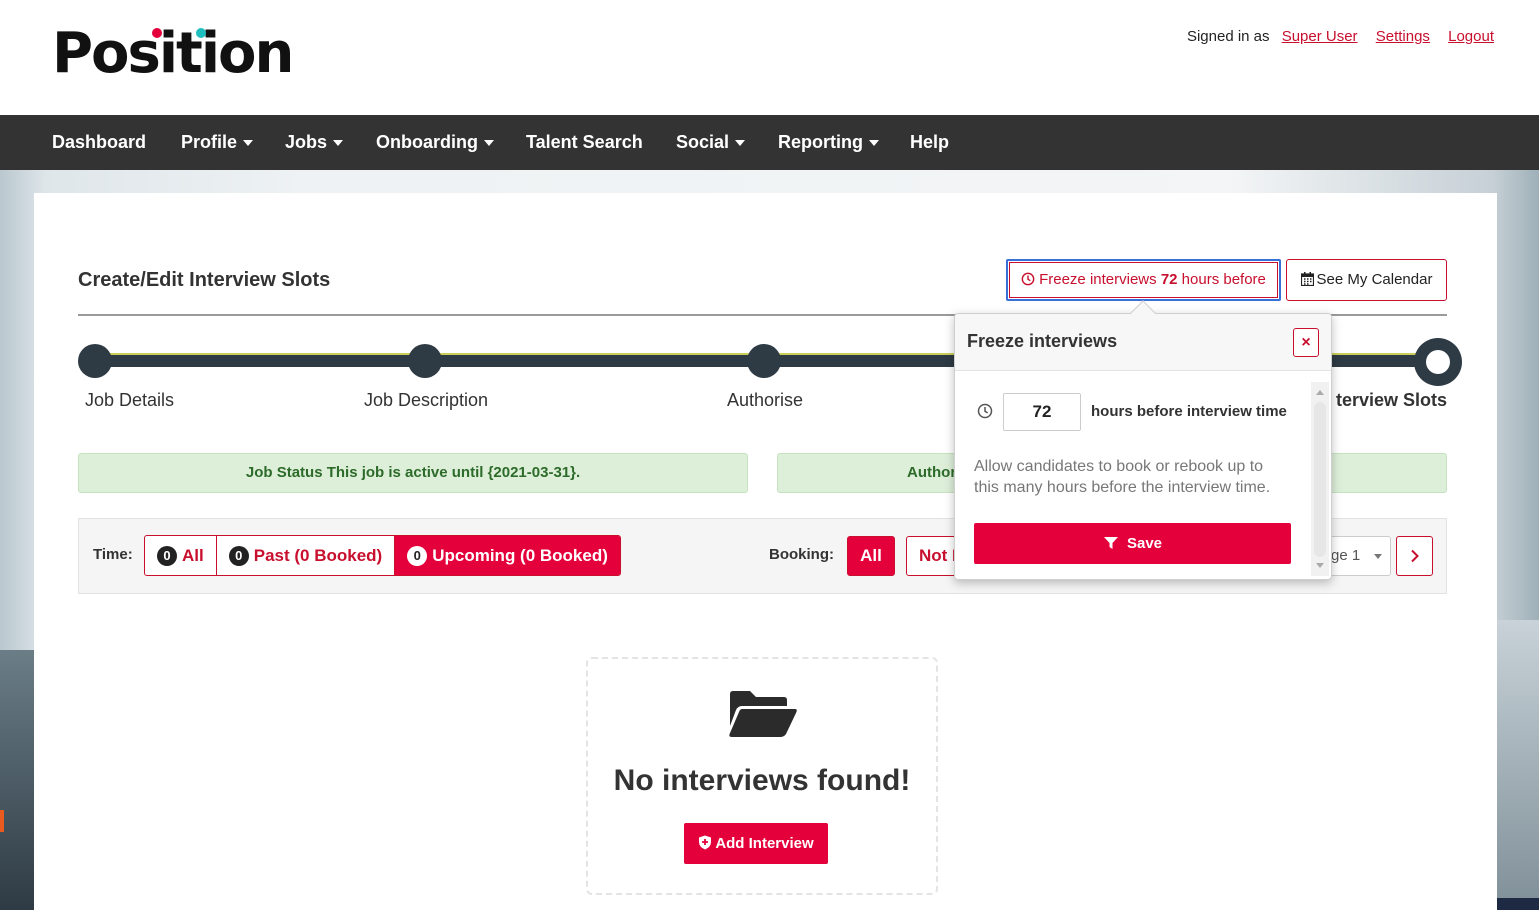  I want to click on position-logo: Position, so click(173, 54).